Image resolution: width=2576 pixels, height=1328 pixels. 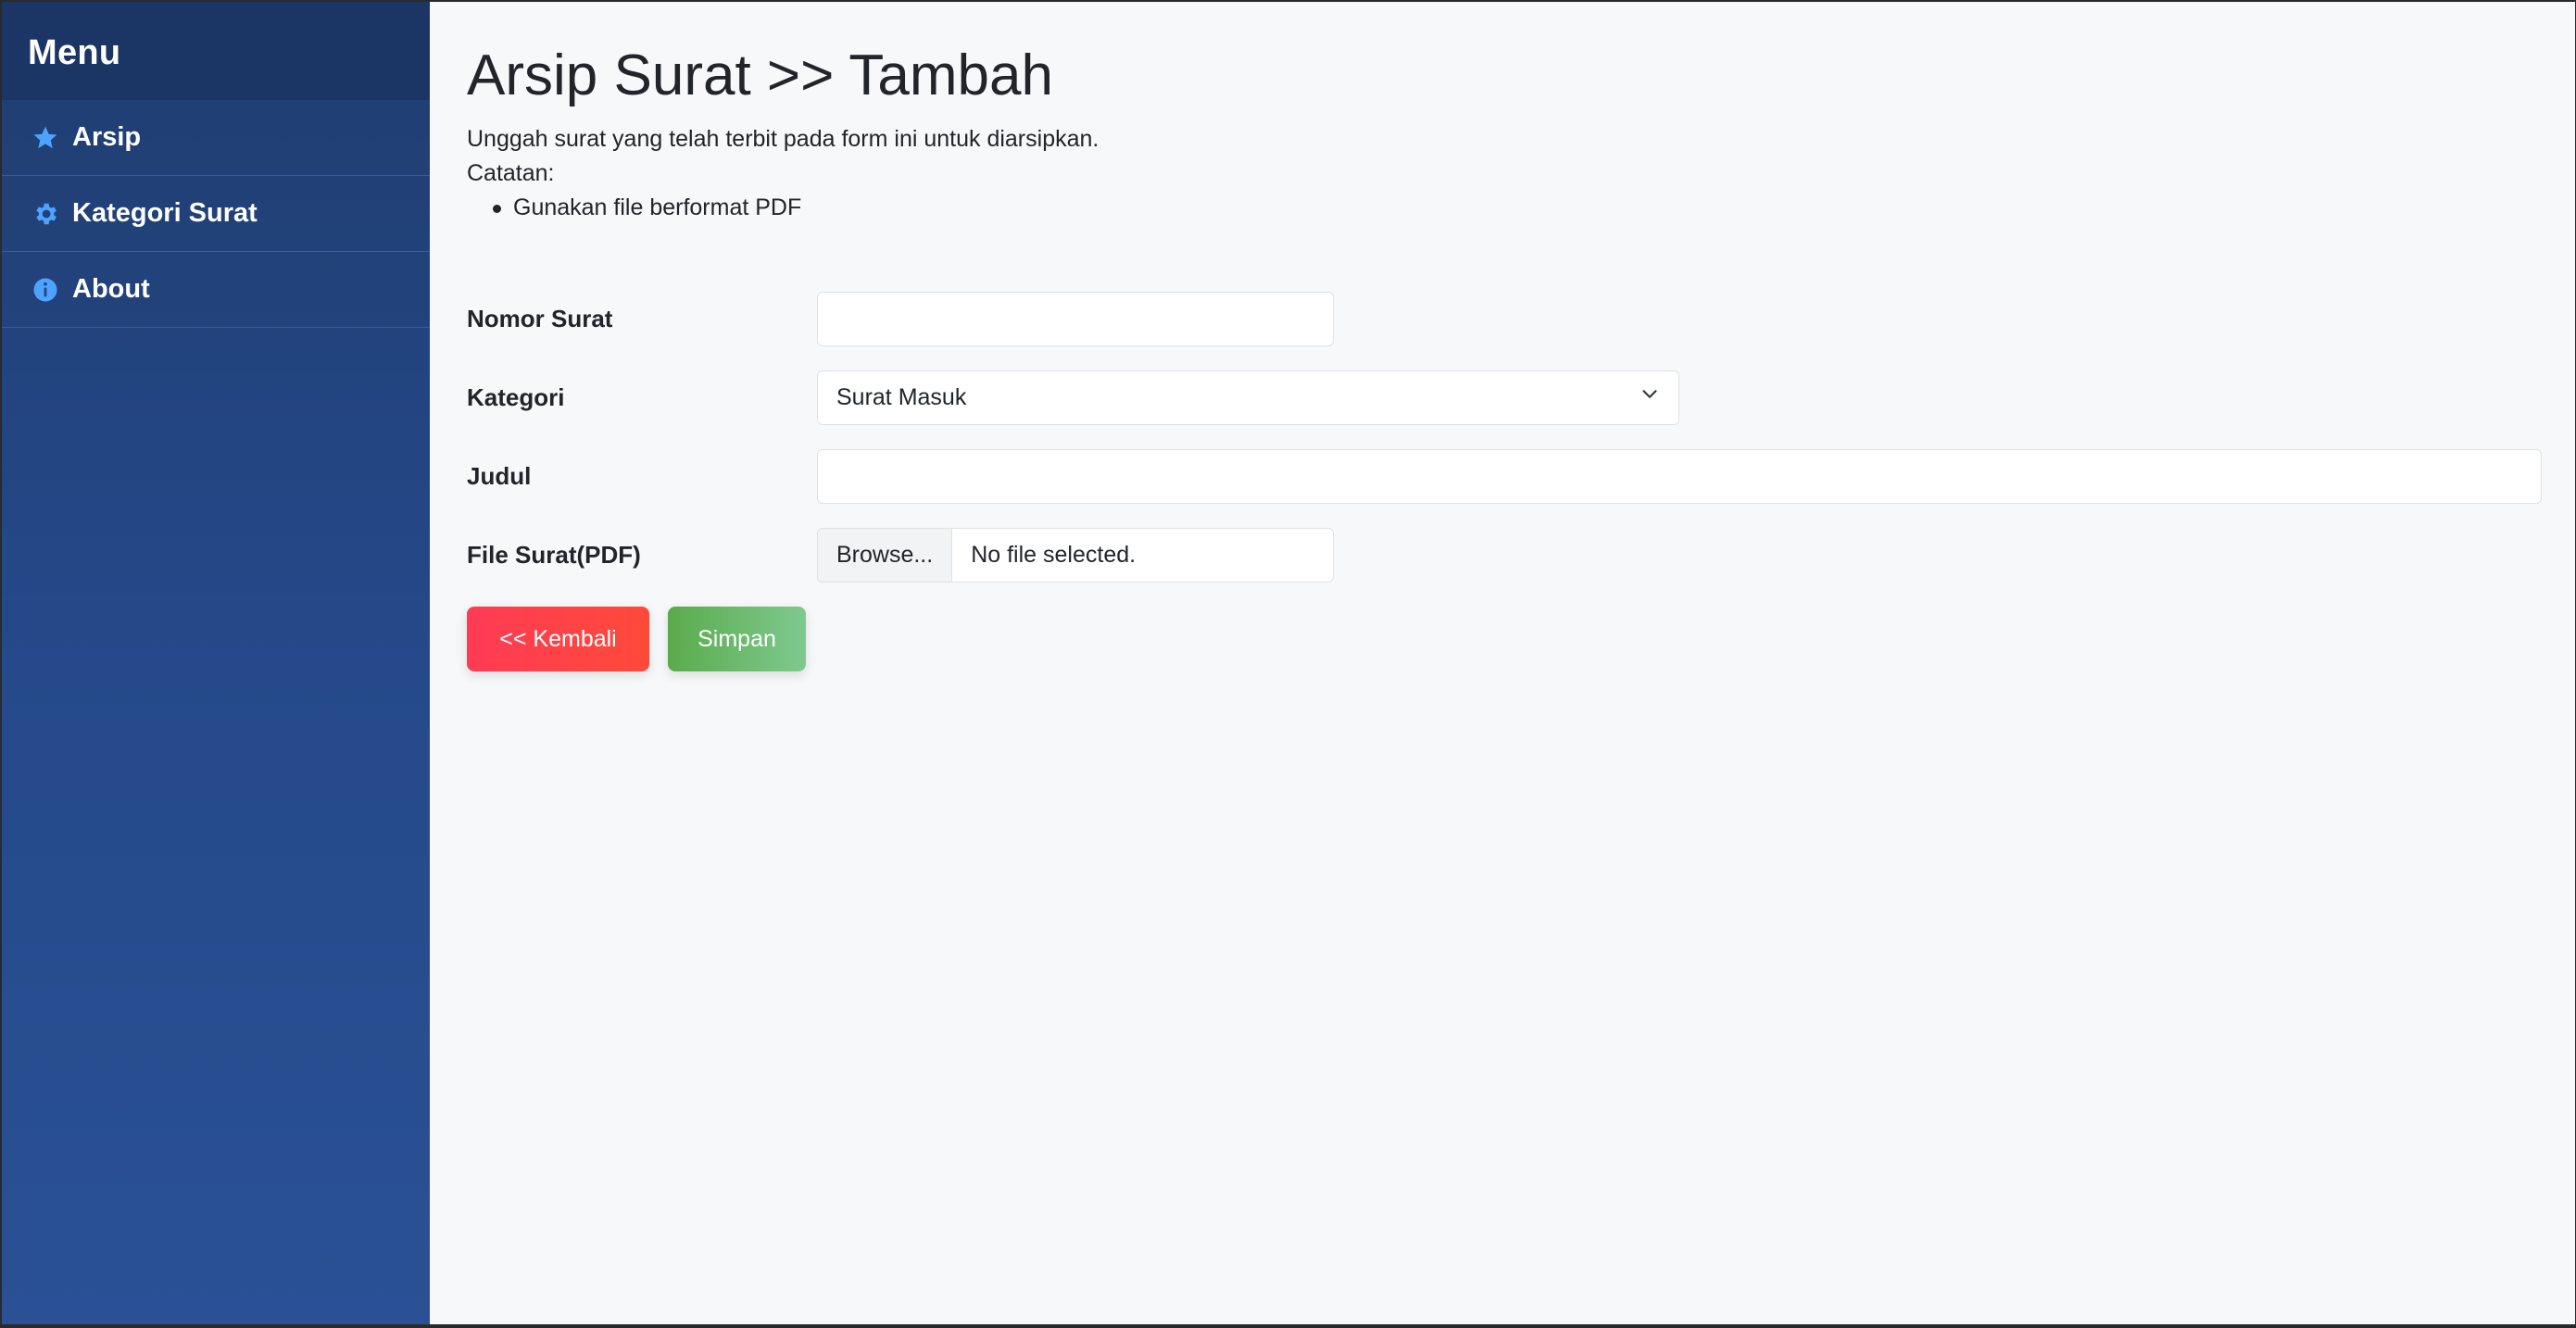 What do you see at coordinates (1517, 208) in the screenshot?
I see `note-item: Gunakan file berformat PDF` at bounding box center [1517, 208].